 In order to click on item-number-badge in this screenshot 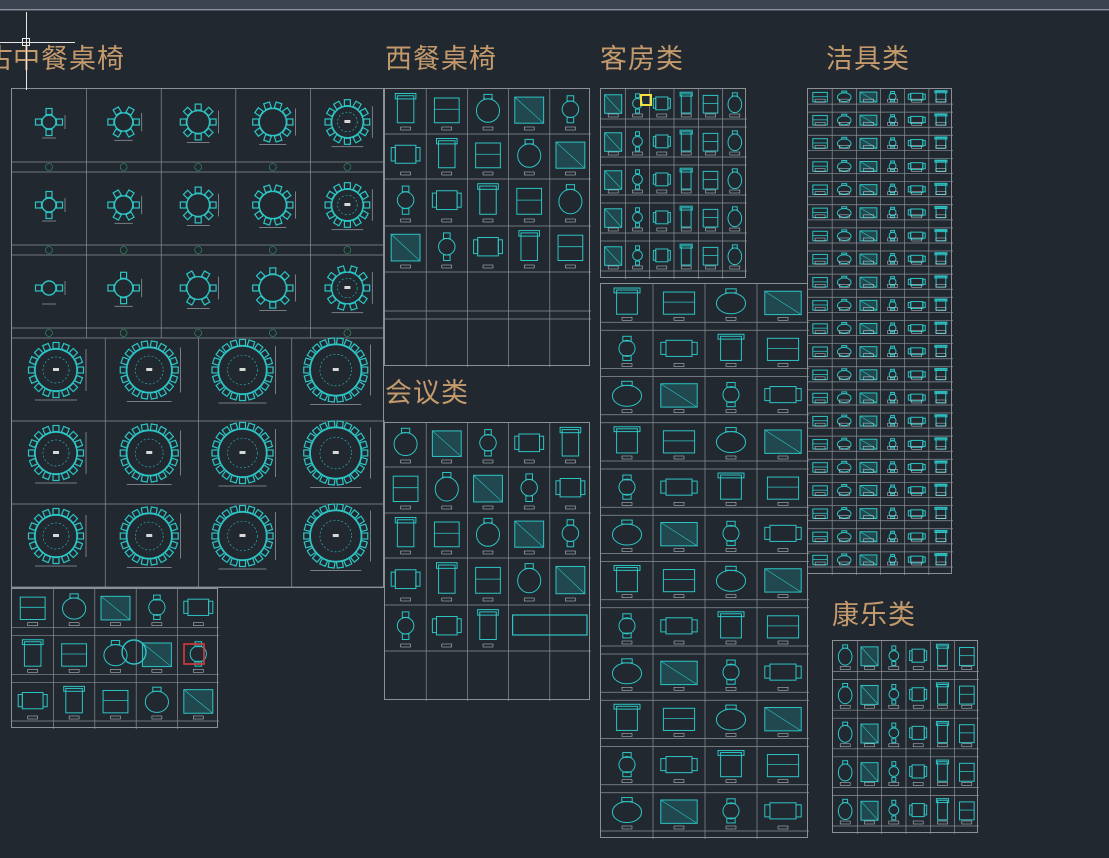, I will do `click(347, 333)`.